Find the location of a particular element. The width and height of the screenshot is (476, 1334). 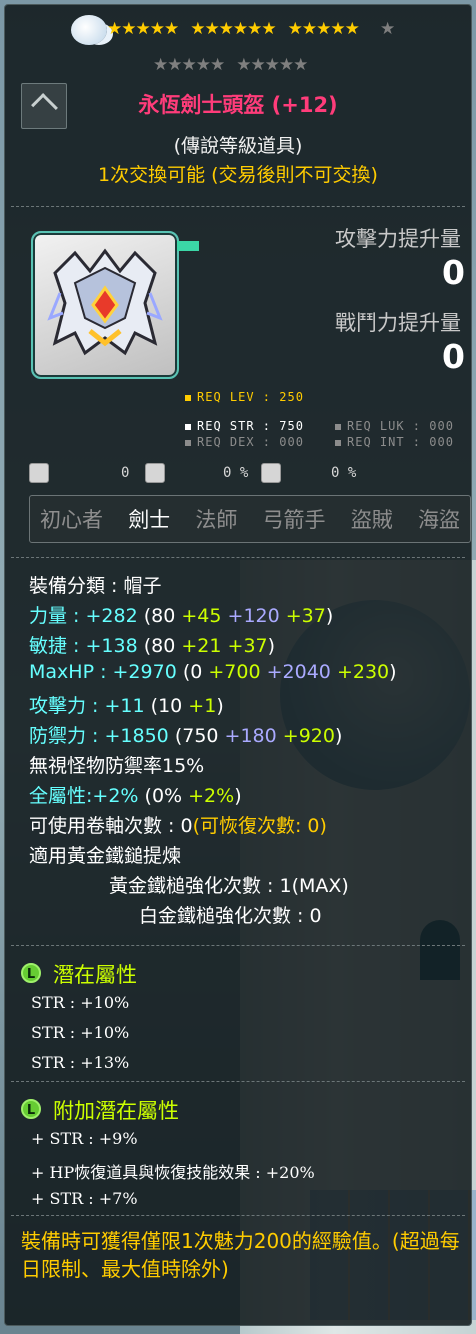

stat-defense: 防禦力 : +1850 (750 +180 +920) is located at coordinates (186, 736).